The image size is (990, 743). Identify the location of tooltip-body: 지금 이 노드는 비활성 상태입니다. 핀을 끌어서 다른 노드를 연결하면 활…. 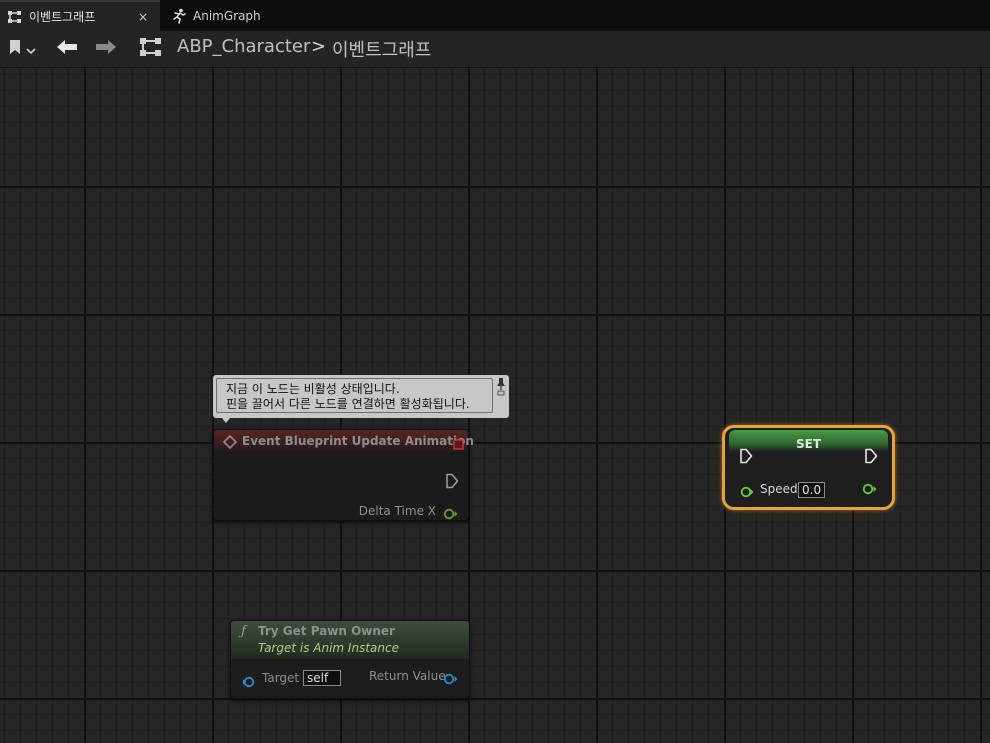
(354, 395).